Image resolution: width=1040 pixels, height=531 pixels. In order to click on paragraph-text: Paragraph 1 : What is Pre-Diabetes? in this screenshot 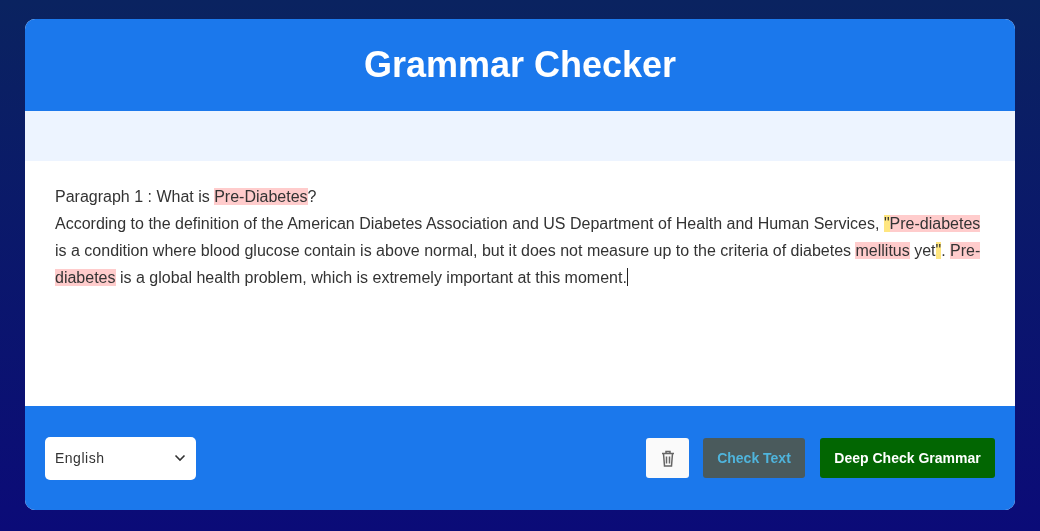, I will do `click(186, 197)`.